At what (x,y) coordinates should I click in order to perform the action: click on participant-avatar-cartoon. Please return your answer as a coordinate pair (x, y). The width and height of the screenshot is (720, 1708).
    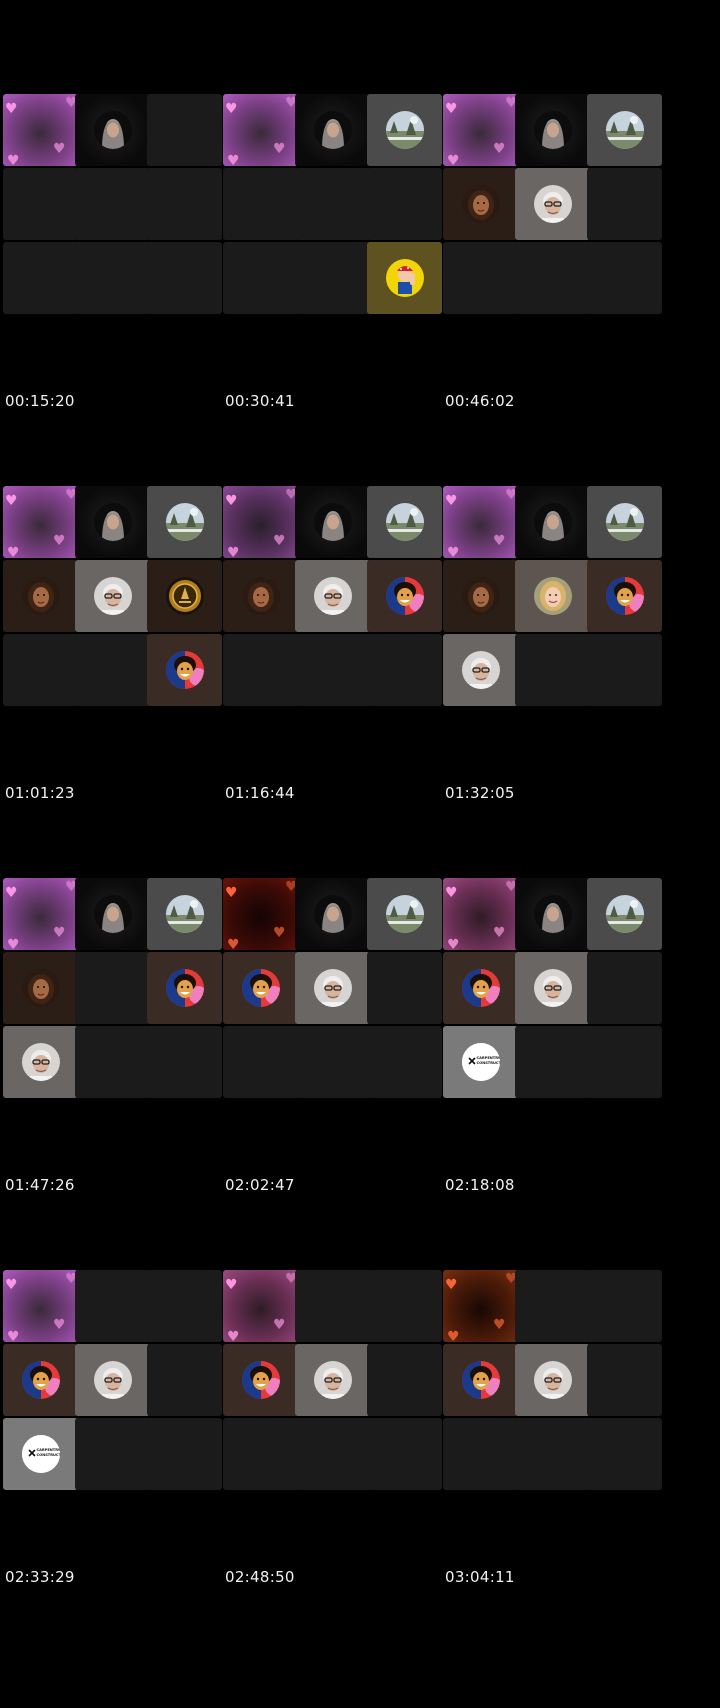
    Looking at the image, I should click on (404, 278).